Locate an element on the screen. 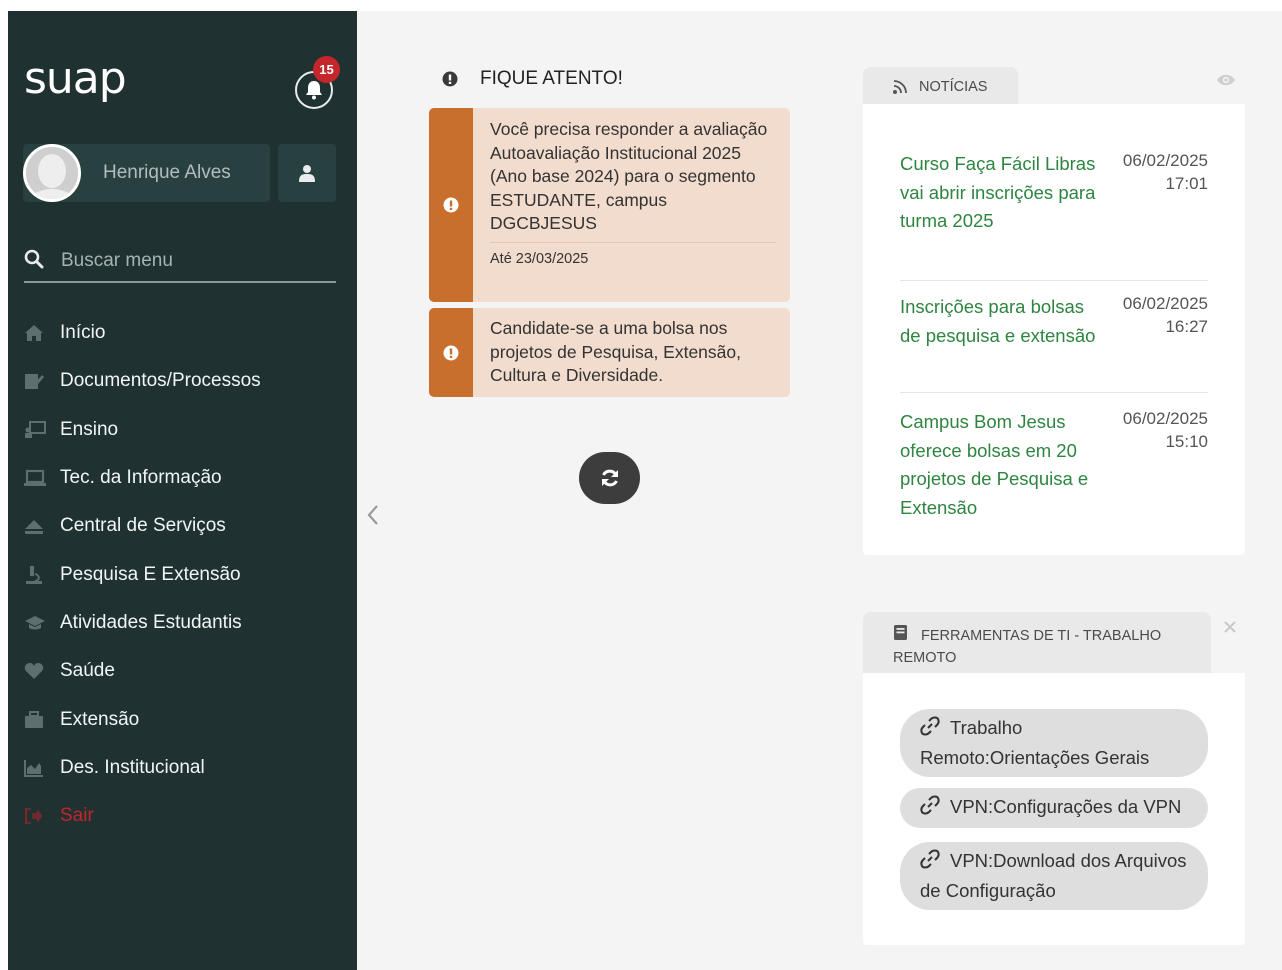 Image resolution: width=1282 pixels, height=970 pixels. alert-deadline: Até 23/03/2025 is located at coordinates (633, 254).